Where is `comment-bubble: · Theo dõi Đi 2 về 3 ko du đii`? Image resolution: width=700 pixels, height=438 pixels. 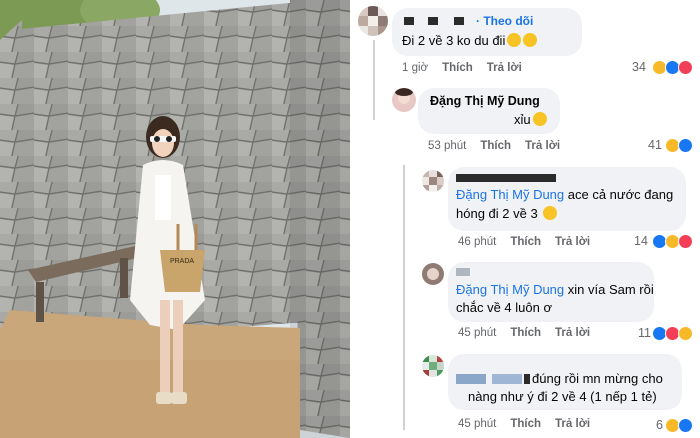 comment-bubble: · Theo dõi Đi 2 về 3 ko du đii is located at coordinates (487, 32).